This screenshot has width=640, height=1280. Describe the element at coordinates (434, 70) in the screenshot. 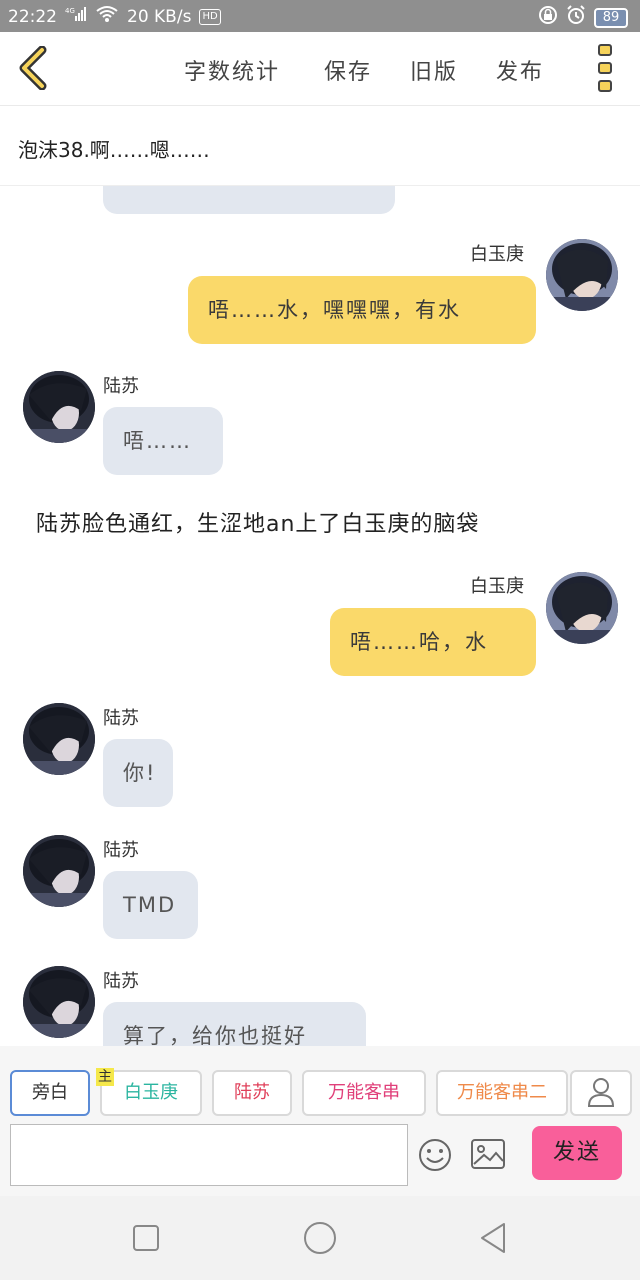

I see `old-version-button: 旧版` at that location.